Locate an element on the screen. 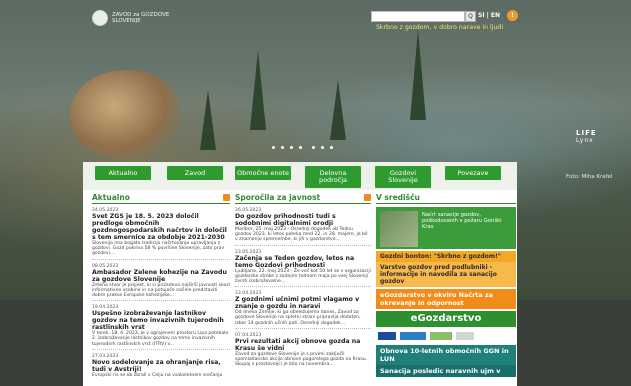 Image resolution: width=631 pixels, height=386 pixels. nav-item-zavod: Zavod is located at coordinates (195, 173).